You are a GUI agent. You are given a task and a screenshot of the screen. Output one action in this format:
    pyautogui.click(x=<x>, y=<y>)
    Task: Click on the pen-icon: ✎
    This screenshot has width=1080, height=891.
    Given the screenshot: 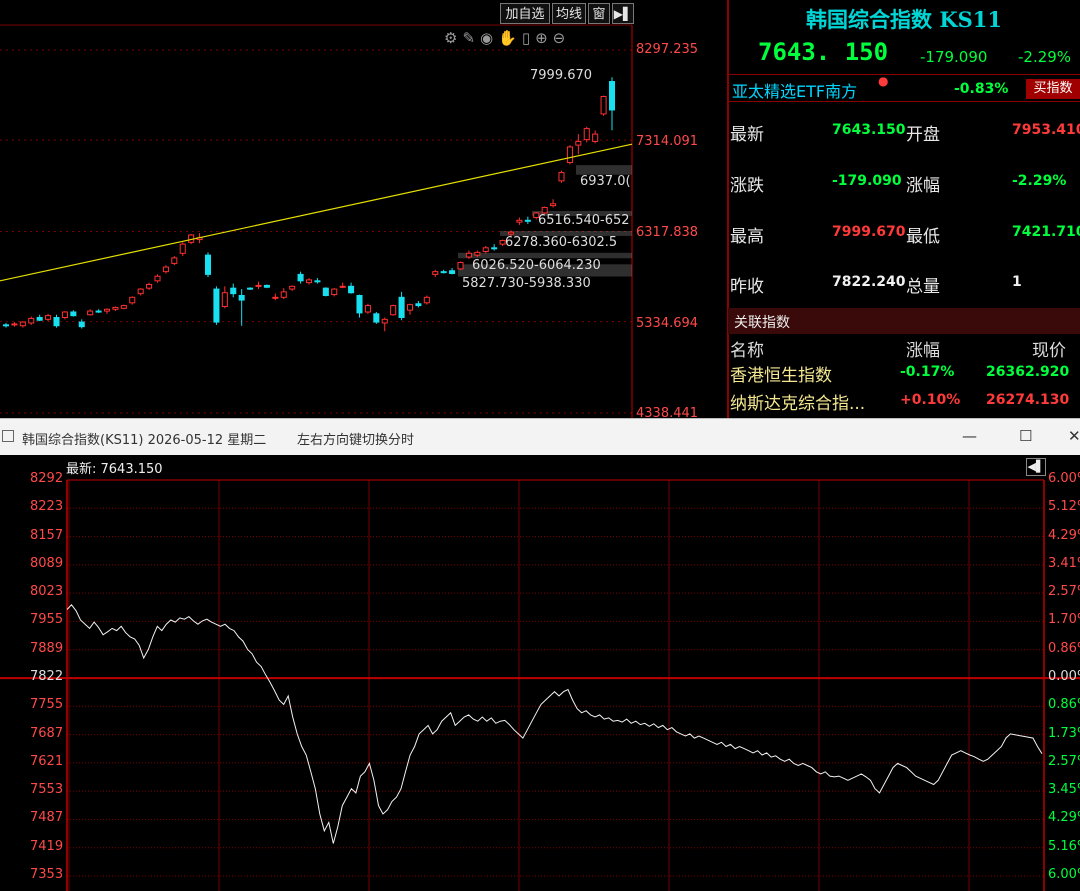 What is the action you would take?
    pyautogui.click(x=471, y=38)
    